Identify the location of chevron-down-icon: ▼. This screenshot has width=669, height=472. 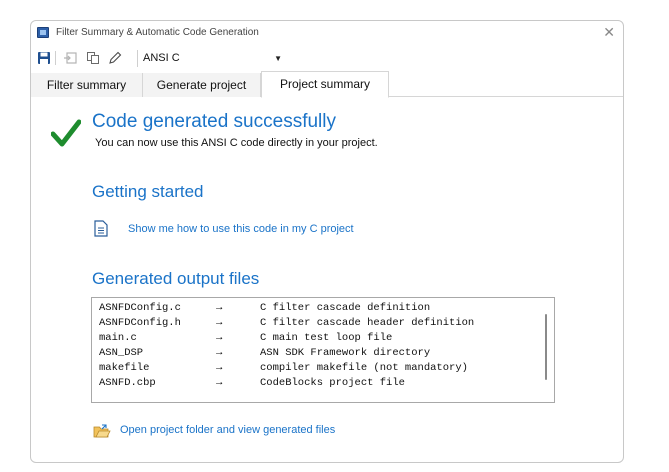
(278, 58).